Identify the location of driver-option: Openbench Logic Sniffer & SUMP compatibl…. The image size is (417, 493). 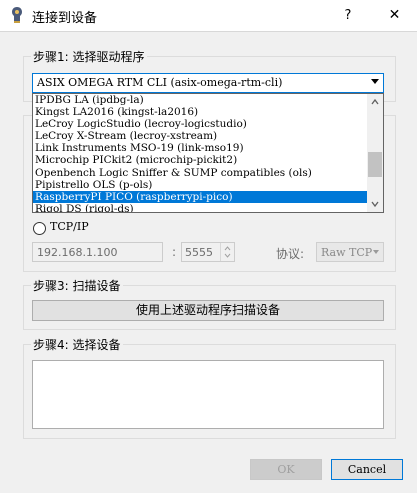
(200, 173).